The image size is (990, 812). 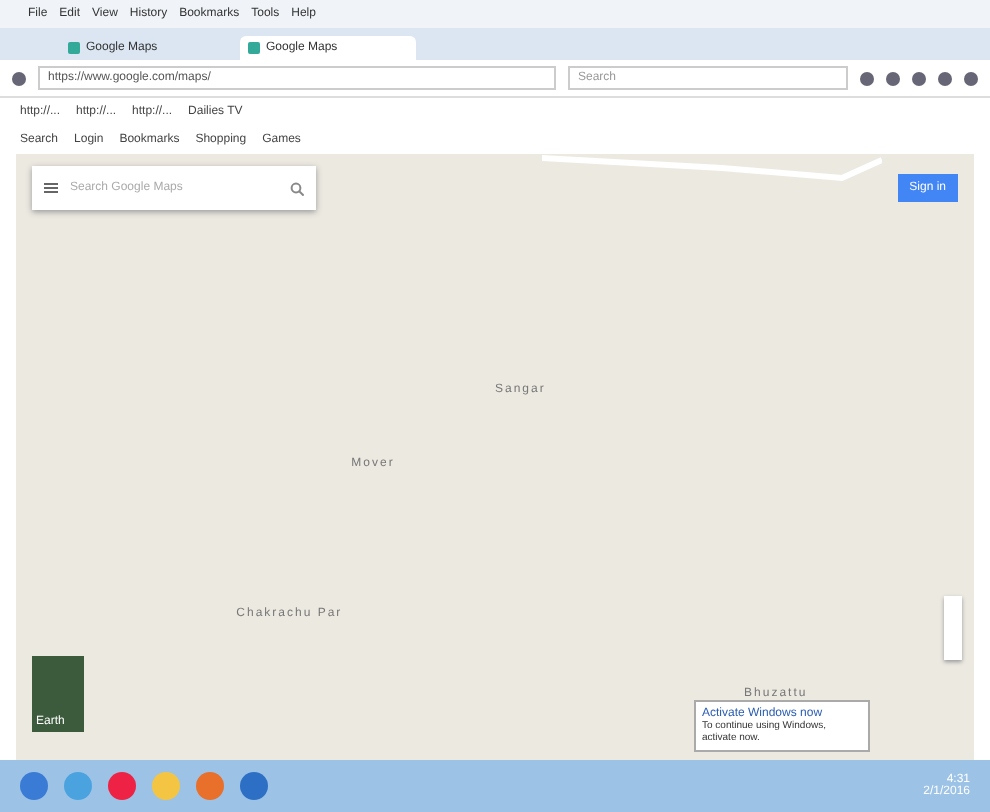 I want to click on search-icon, so click(x=297, y=188).